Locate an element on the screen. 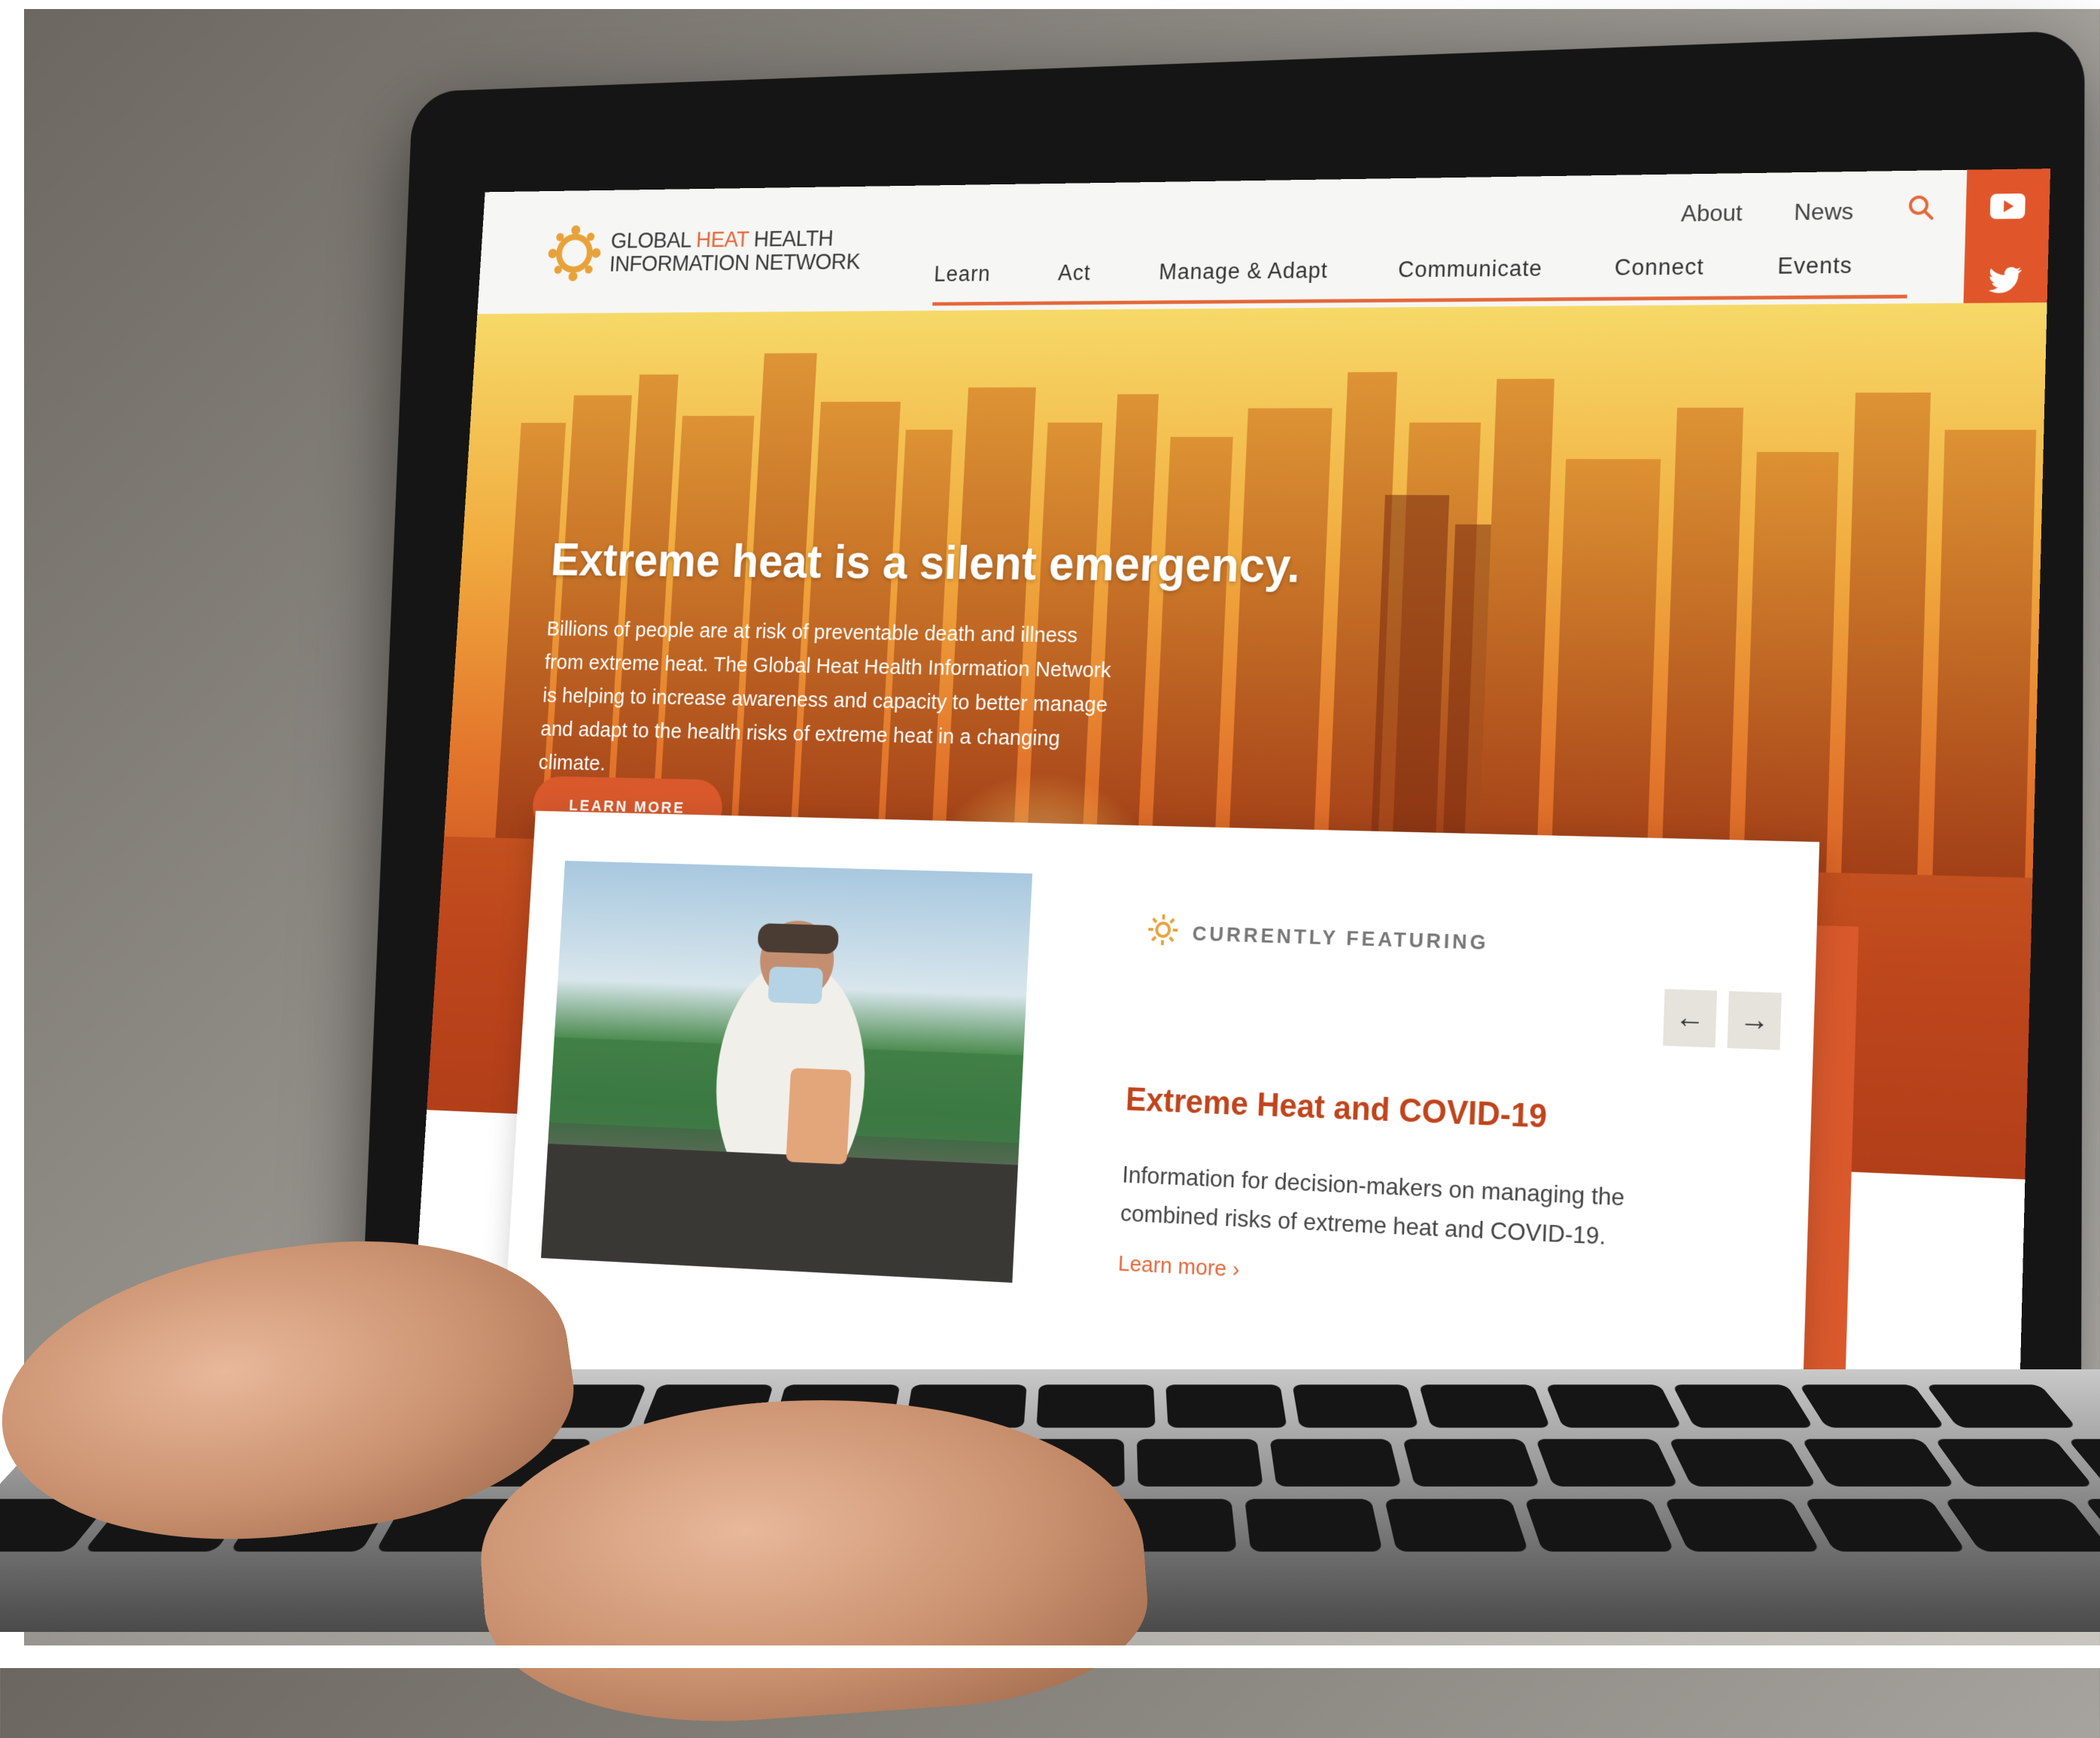 Image resolution: width=2100 pixels, height=1738 pixels. carousel-nav: ← → is located at coordinates (1722, 1019).